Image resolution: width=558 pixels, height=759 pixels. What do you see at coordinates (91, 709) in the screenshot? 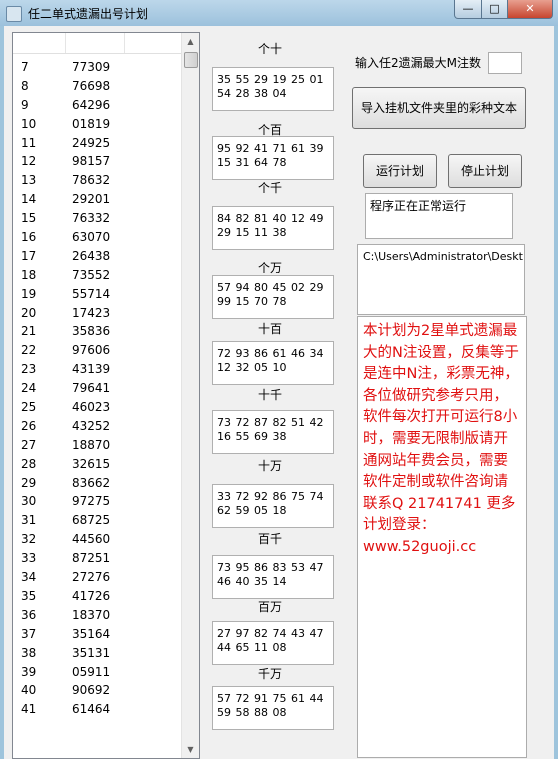
I see `row-number: 61464` at bounding box center [91, 709].